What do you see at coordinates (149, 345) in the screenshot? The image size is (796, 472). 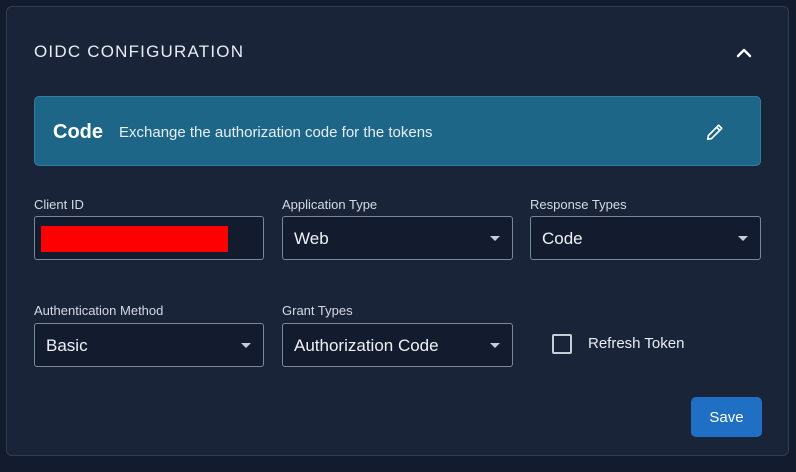 I see `authentication-method-select: Basic` at bounding box center [149, 345].